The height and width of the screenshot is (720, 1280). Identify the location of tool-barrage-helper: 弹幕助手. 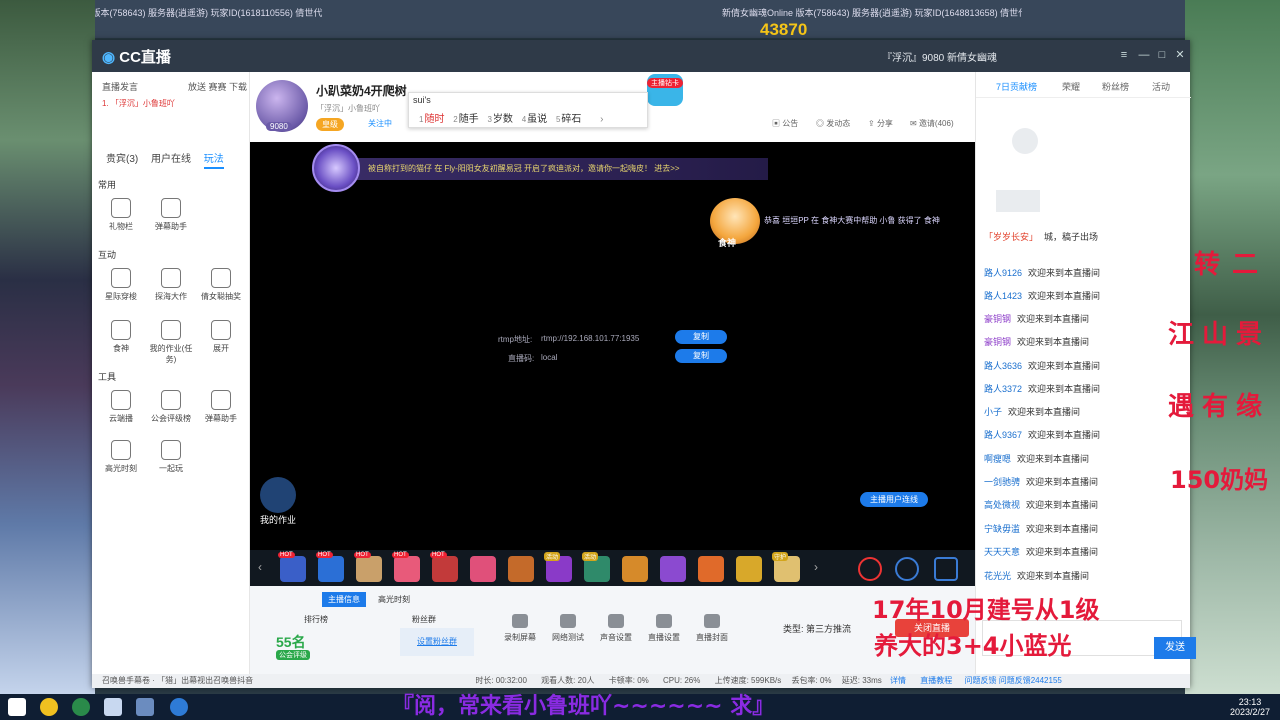
(171, 215).